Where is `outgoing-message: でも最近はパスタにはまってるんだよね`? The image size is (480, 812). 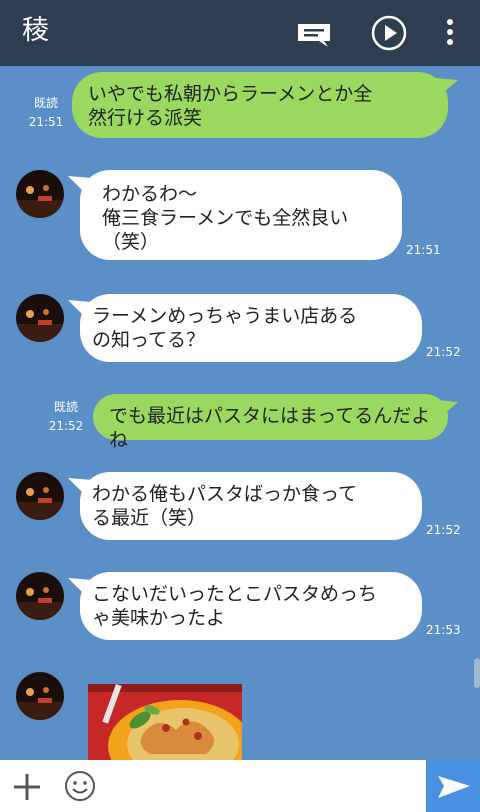 outgoing-message: でも最近はパスタにはまってるんだよね is located at coordinates (275, 422).